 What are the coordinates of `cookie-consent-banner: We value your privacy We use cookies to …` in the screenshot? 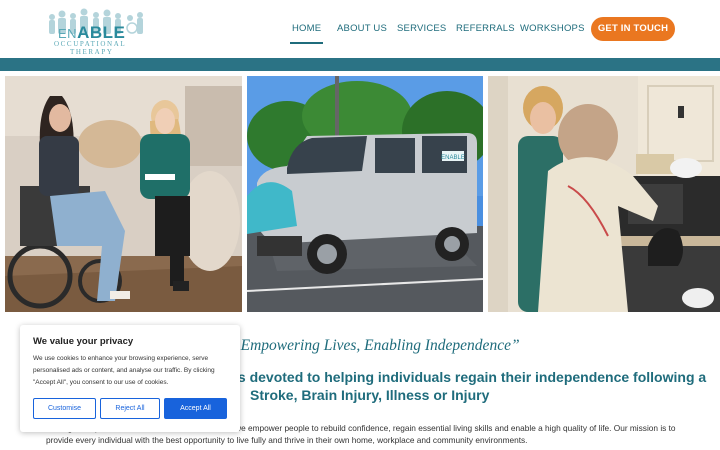 It's located at (130, 378).